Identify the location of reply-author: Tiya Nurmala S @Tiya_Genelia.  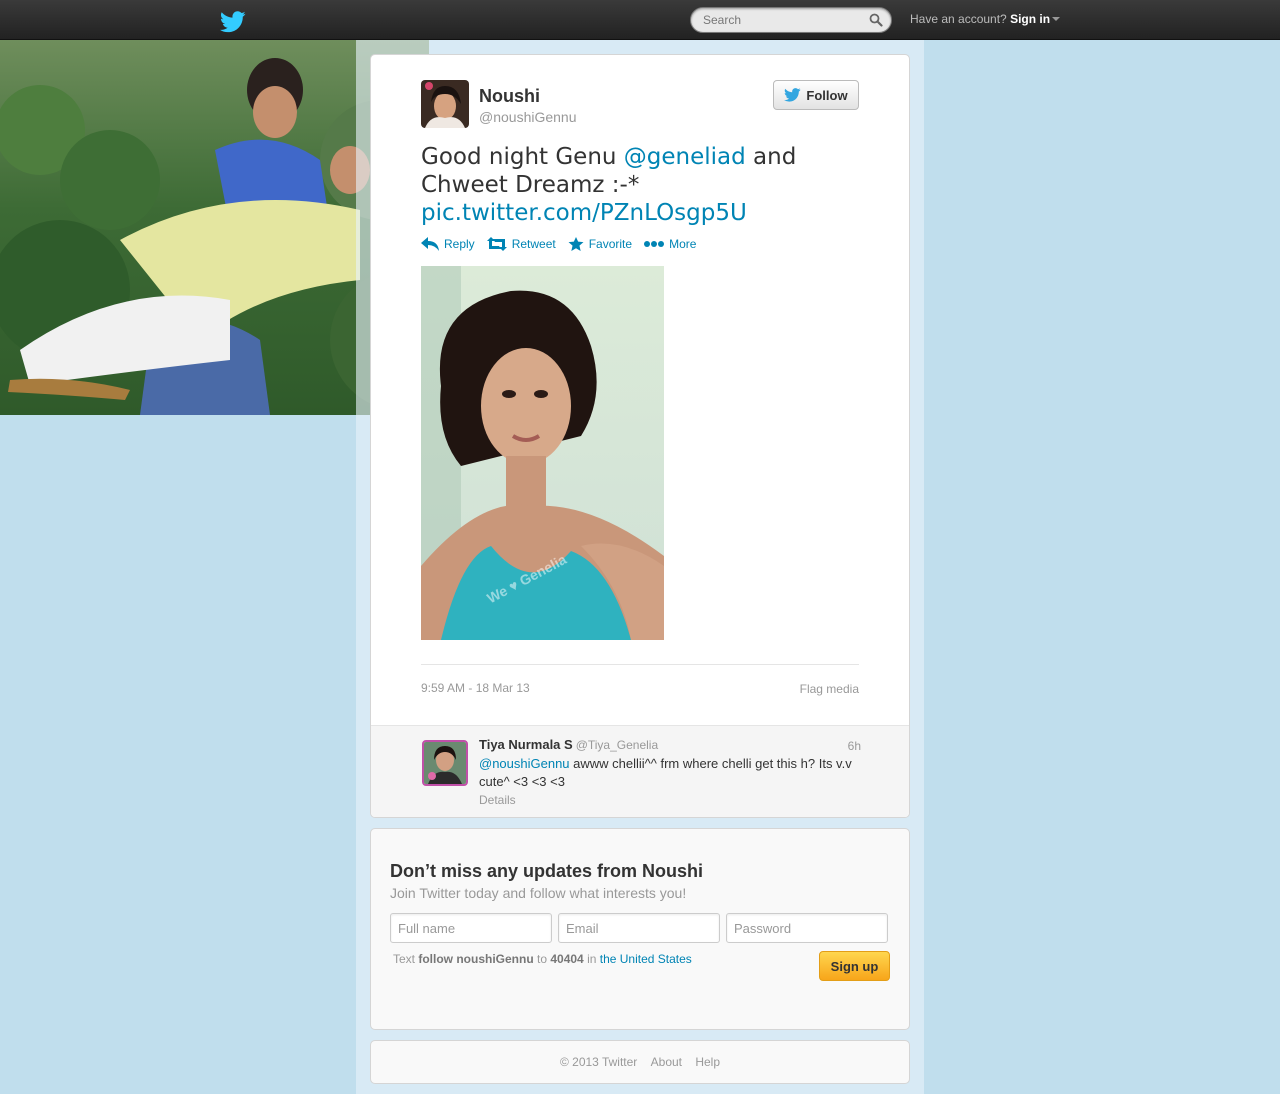
(568, 744).